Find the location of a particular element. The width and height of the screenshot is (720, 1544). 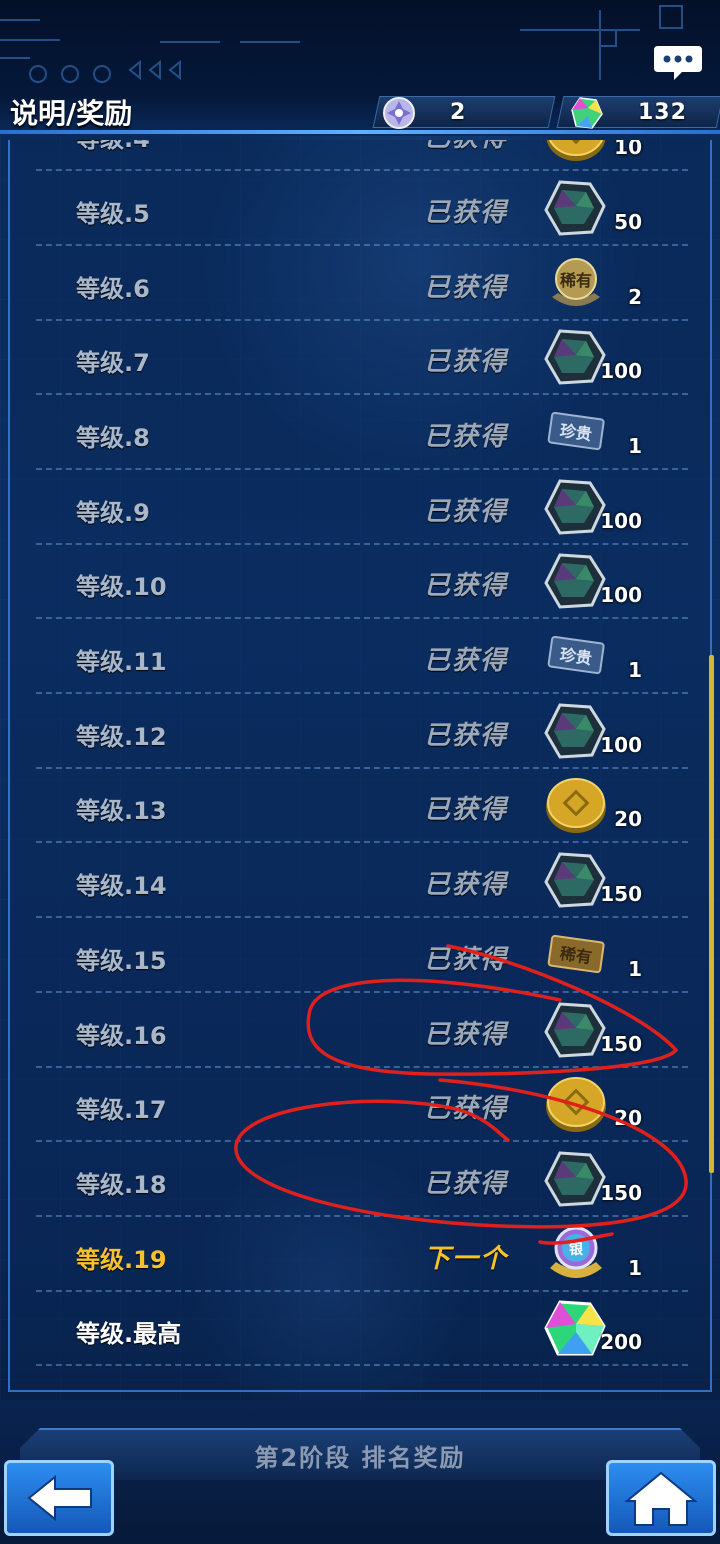

reward-row: 等级.9 已获得 100 is located at coordinates (360, 508).